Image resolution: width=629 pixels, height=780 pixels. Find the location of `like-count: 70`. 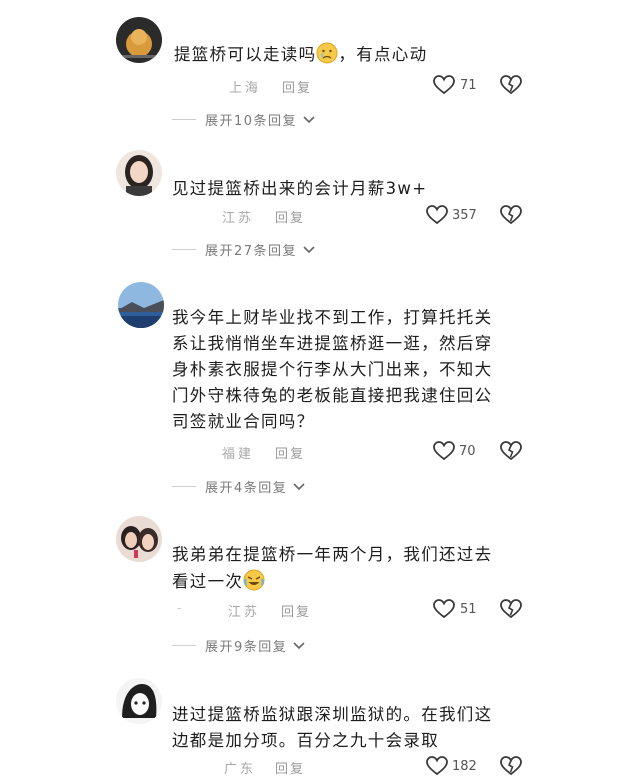

like-count: 70 is located at coordinates (467, 451).